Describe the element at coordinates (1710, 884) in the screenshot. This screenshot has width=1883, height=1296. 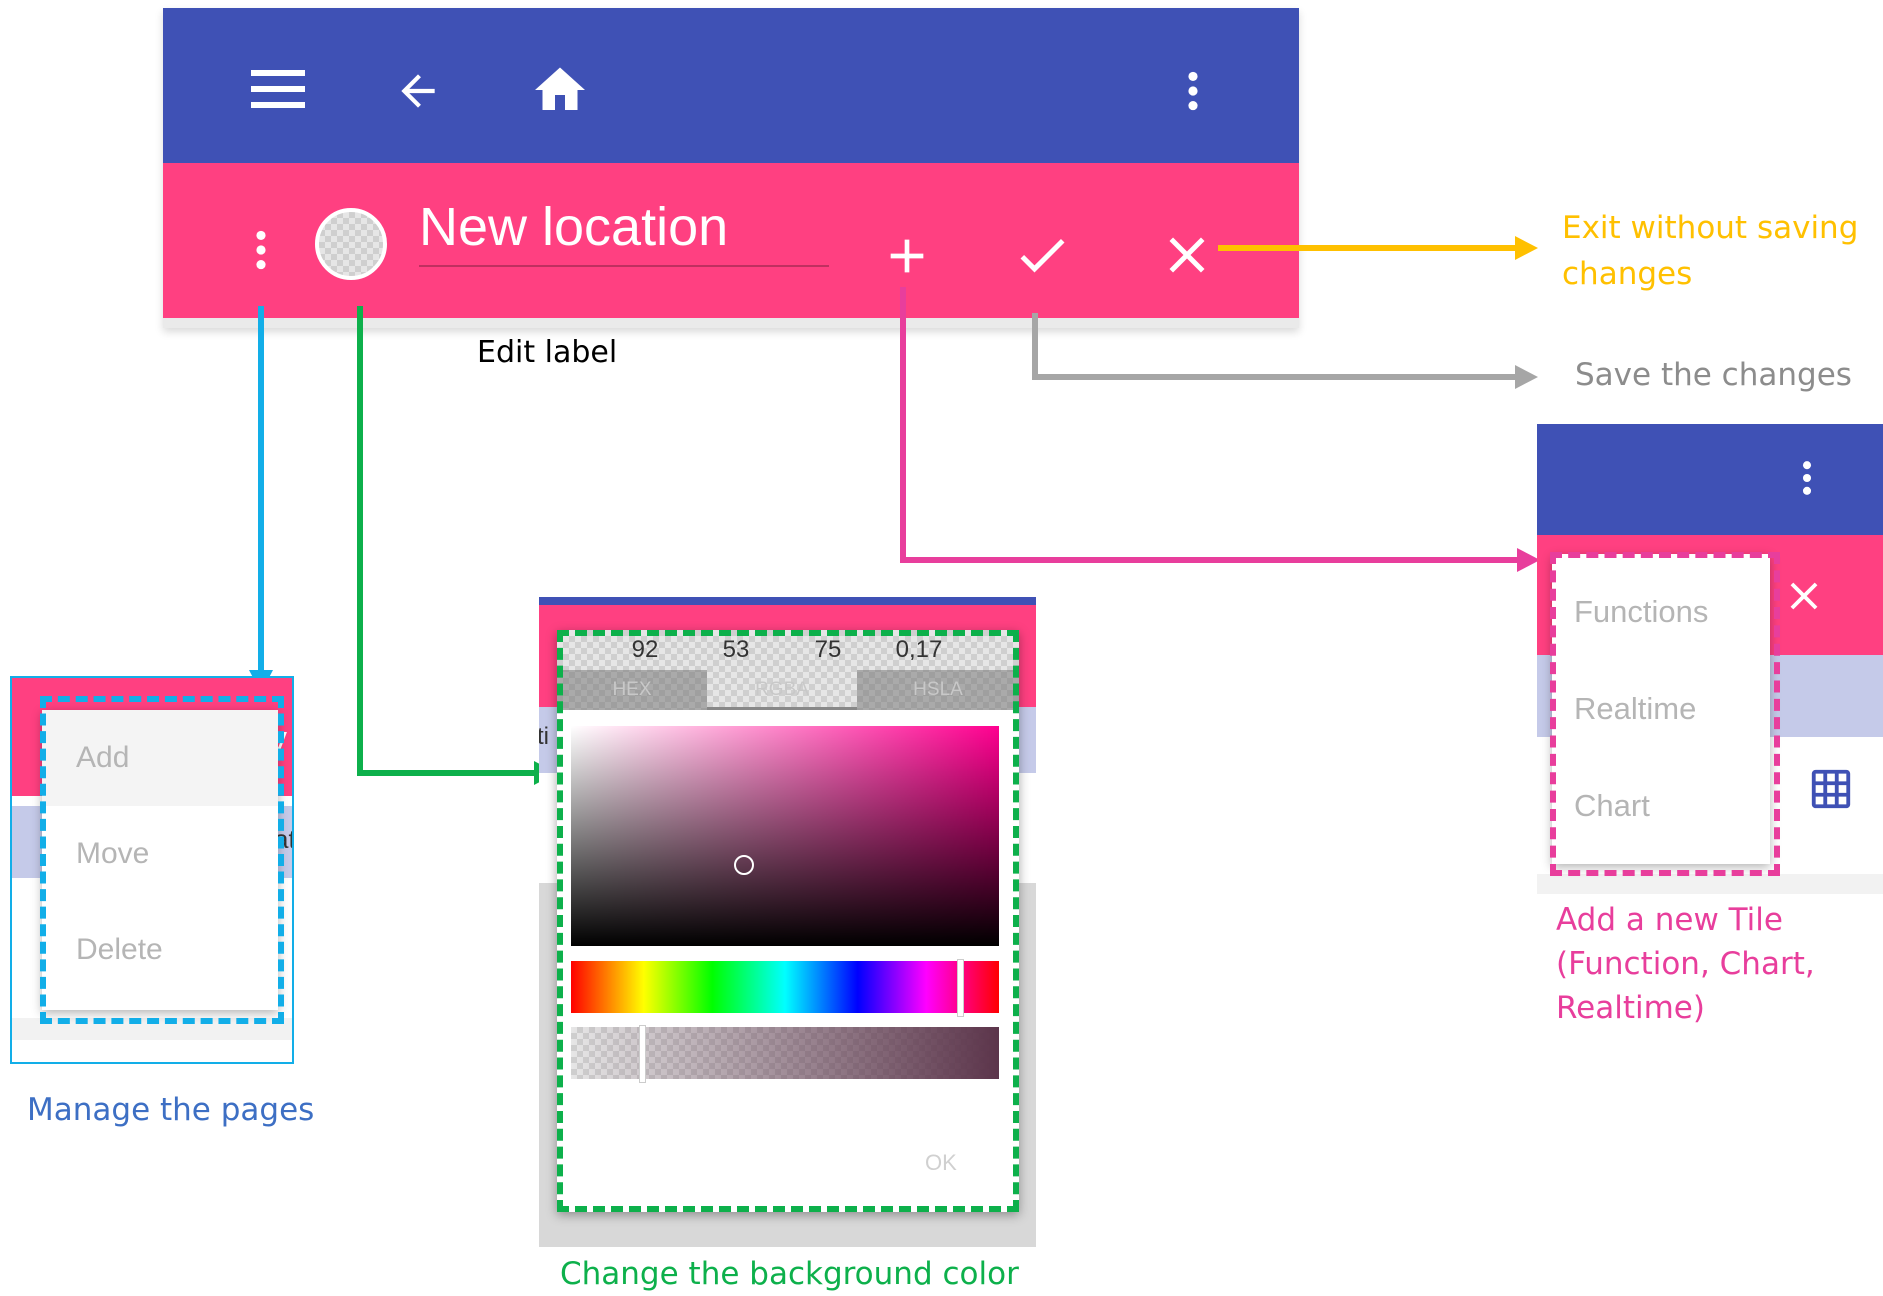
I see `tile-list-bottom` at that location.